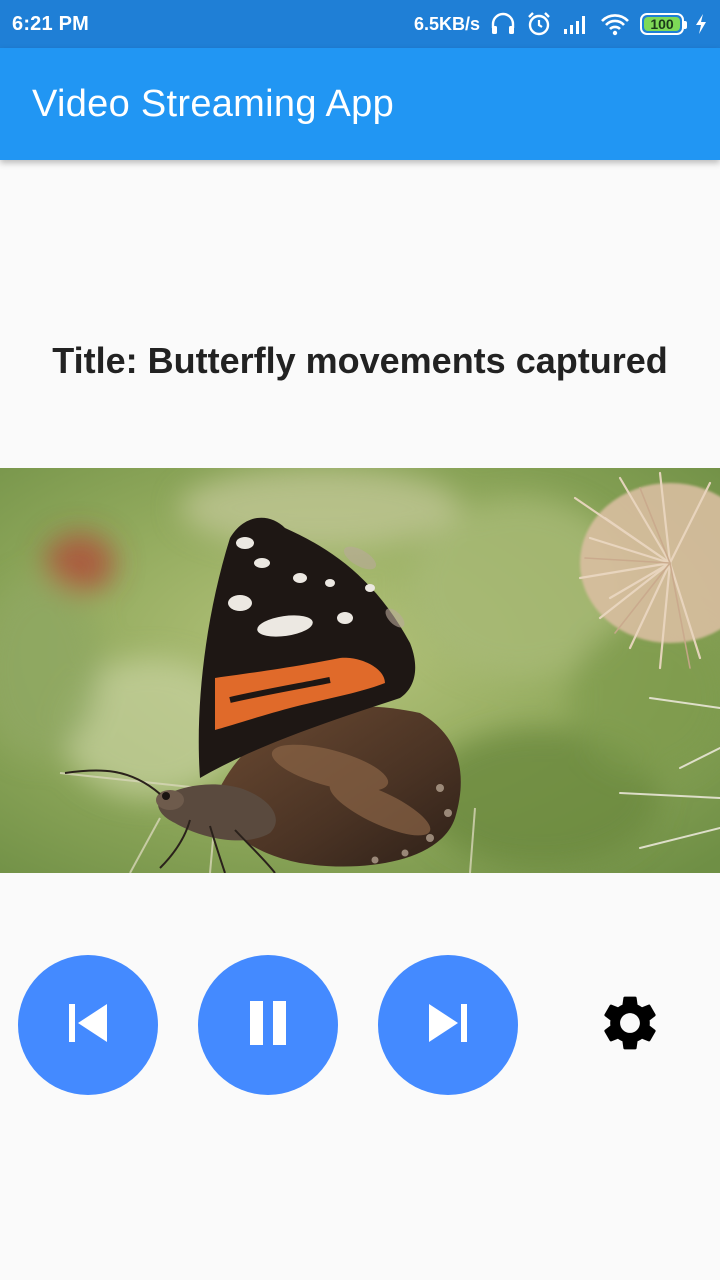 This screenshot has height=1280, width=720. I want to click on status-icons: 6.5KB/s 100, so click(561, 24).